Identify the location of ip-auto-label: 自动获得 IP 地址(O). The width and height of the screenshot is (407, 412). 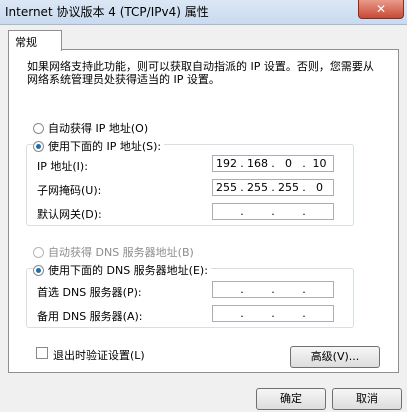
(98, 128).